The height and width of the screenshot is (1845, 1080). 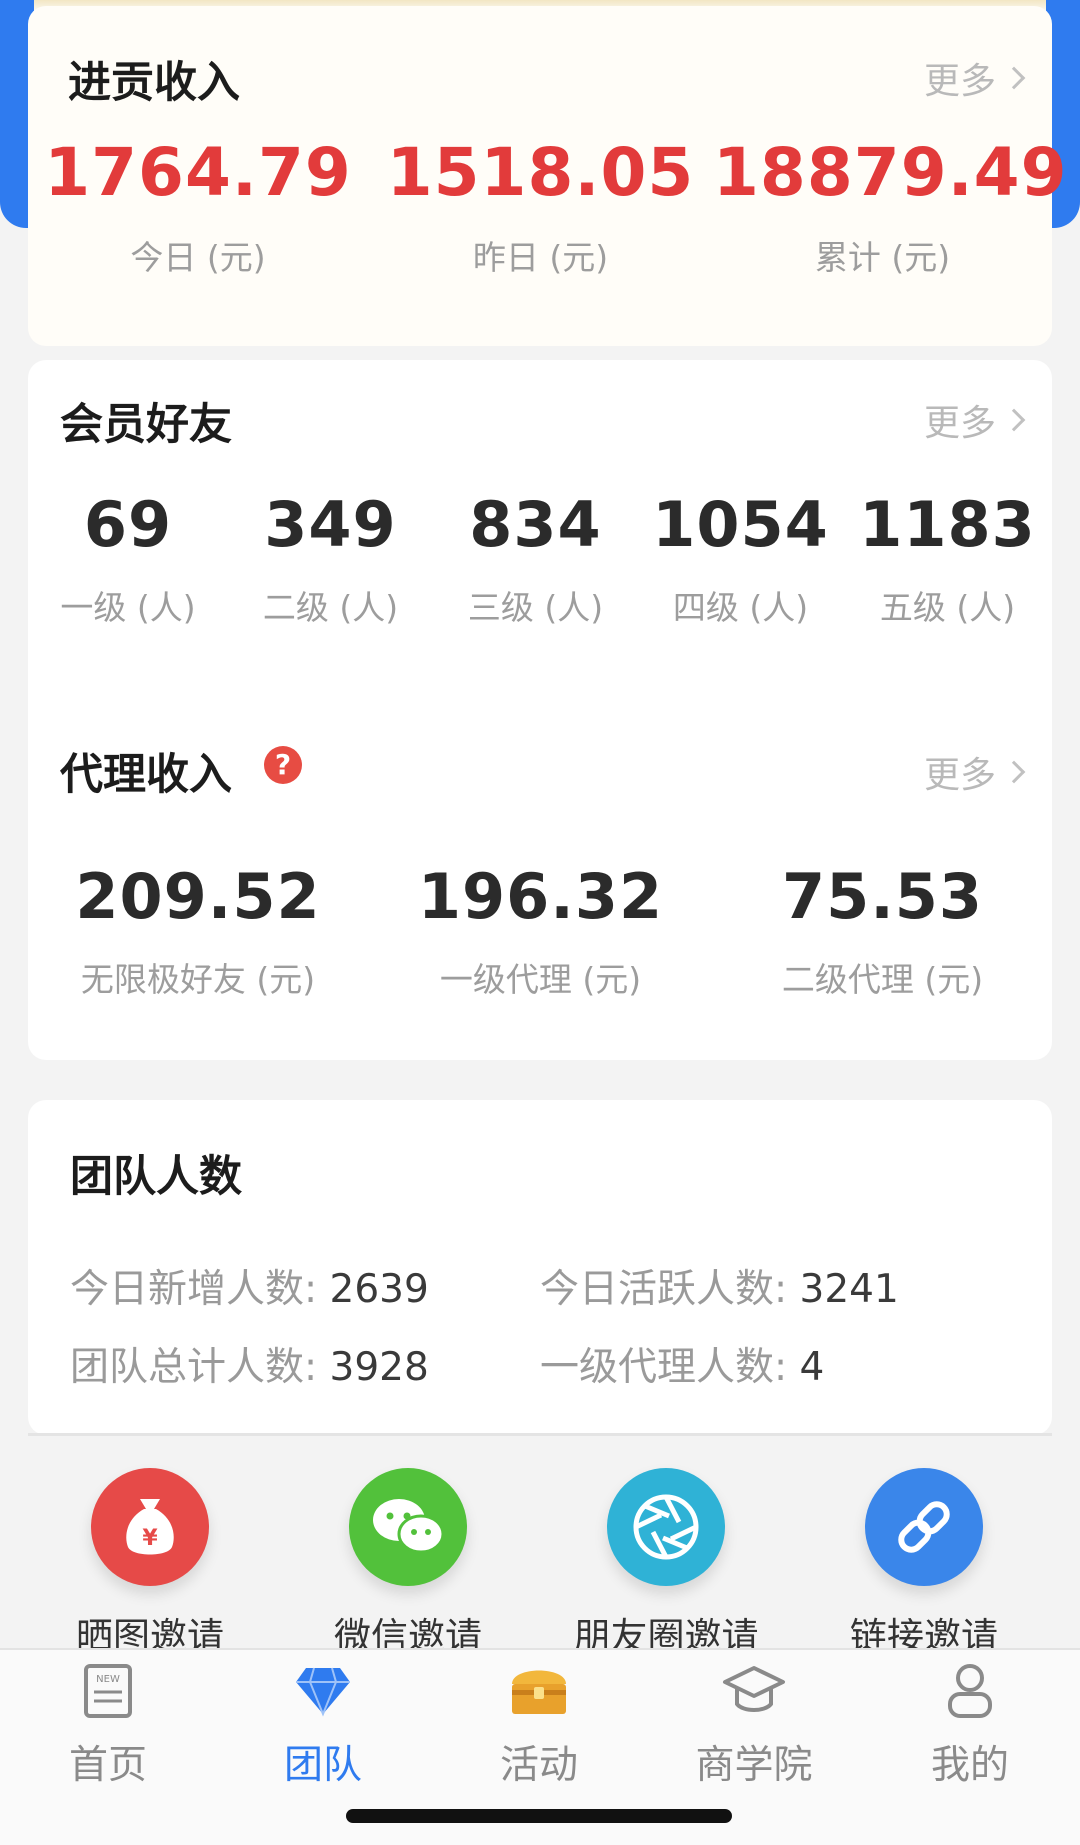 What do you see at coordinates (200, 1289) in the screenshot?
I see `team-new-today-label: 今日新增人数:` at bounding box center [200, 1289].